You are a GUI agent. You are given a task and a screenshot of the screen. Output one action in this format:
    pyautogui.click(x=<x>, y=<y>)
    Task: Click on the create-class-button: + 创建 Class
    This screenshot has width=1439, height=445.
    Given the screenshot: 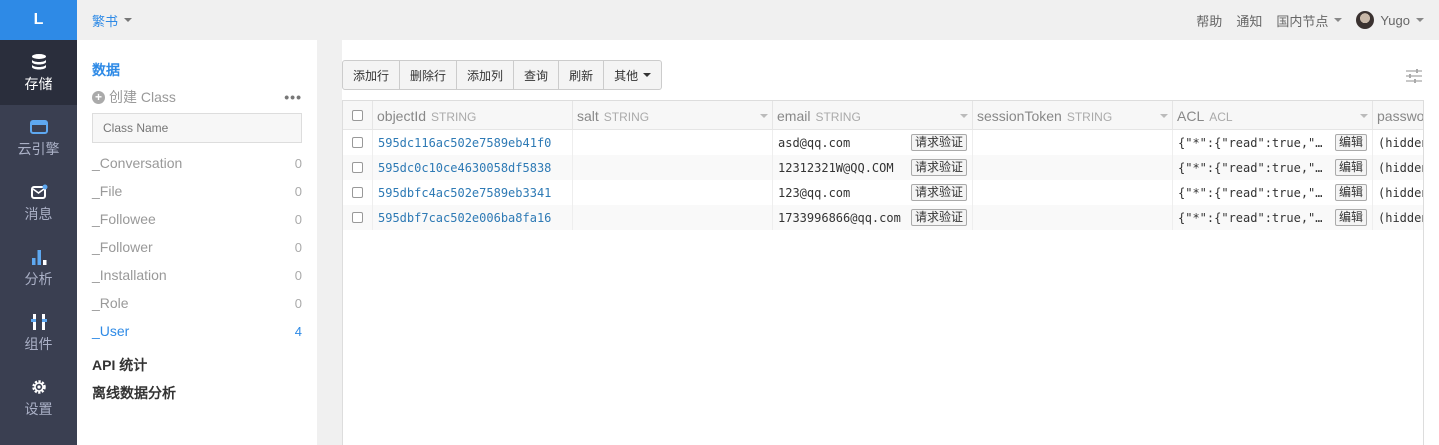 What is the action you would take?
    pyautogui.click(x=134, y=97)
    